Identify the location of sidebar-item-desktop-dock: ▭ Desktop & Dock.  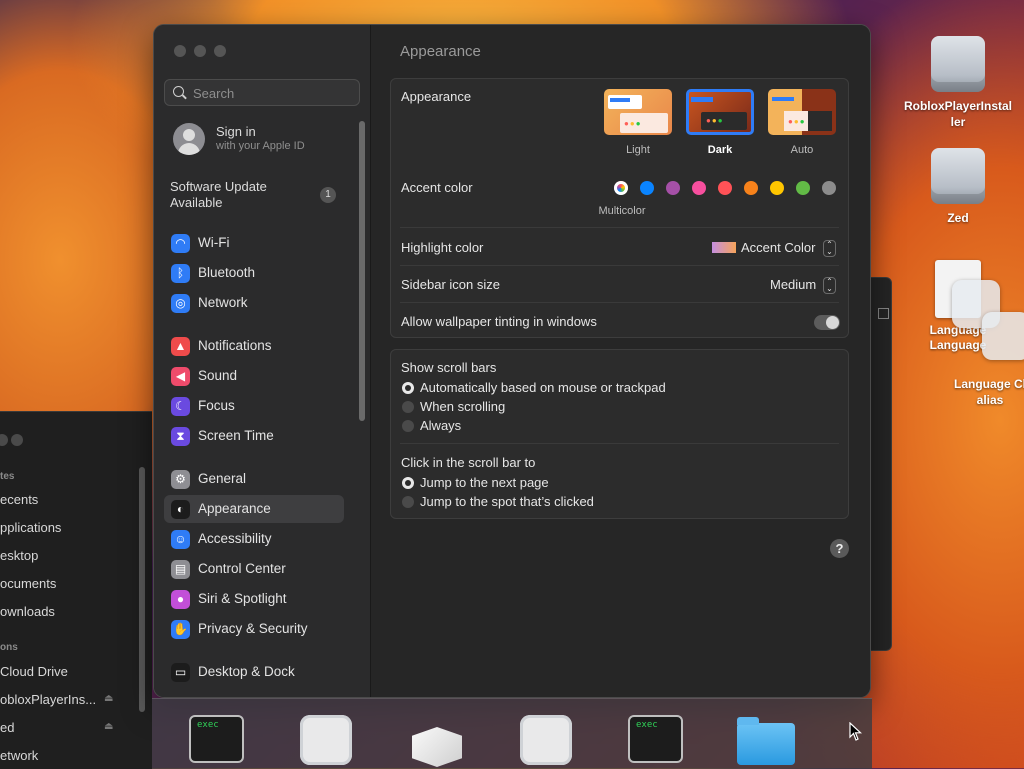
(254, 672).